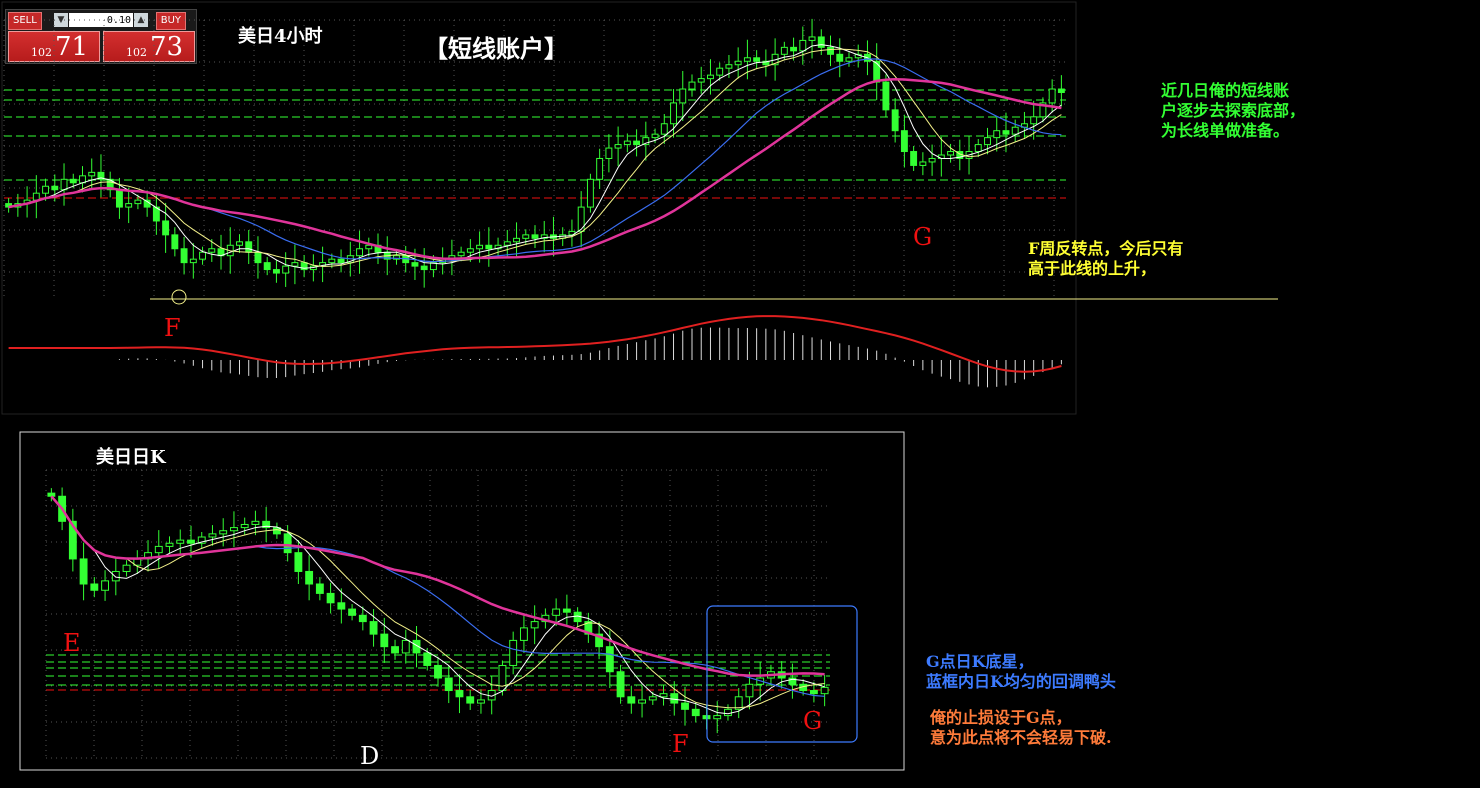 The width and height of the screenshot is (1480, 788). Describe the element at coordinates (1233, 110) in the screenshot. I see `note-green-line-2: 户逐步去探索底部，` at that location.